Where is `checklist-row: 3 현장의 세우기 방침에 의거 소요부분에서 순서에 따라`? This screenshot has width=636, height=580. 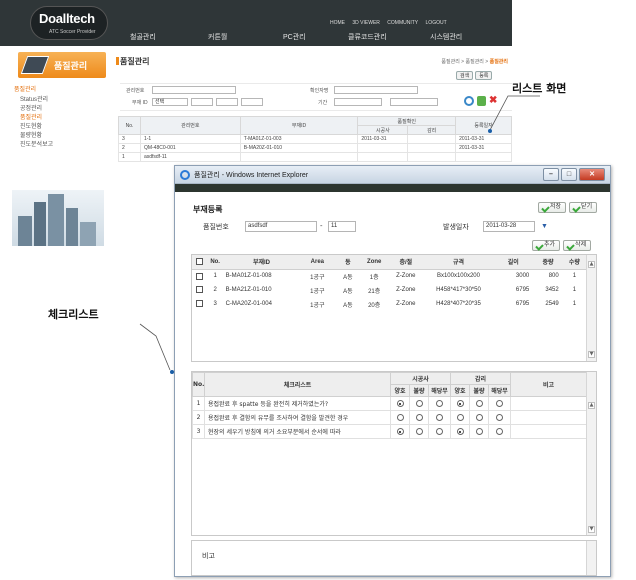 checklist-row: 3 현장의 세우기 방침에 의거 소요부분에서 순서에 따라 is located at coordinates (390, 431).